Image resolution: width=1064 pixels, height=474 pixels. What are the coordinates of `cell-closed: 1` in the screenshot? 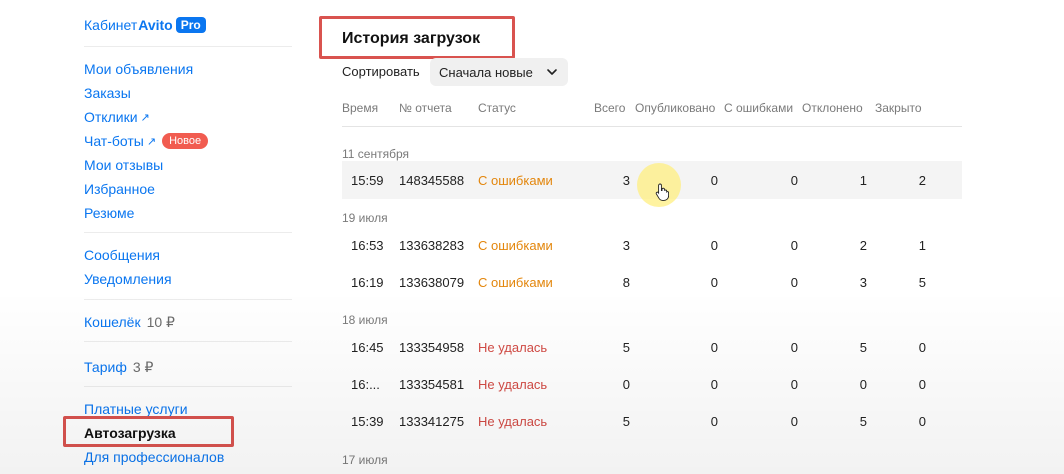 It's located at (922, 245).